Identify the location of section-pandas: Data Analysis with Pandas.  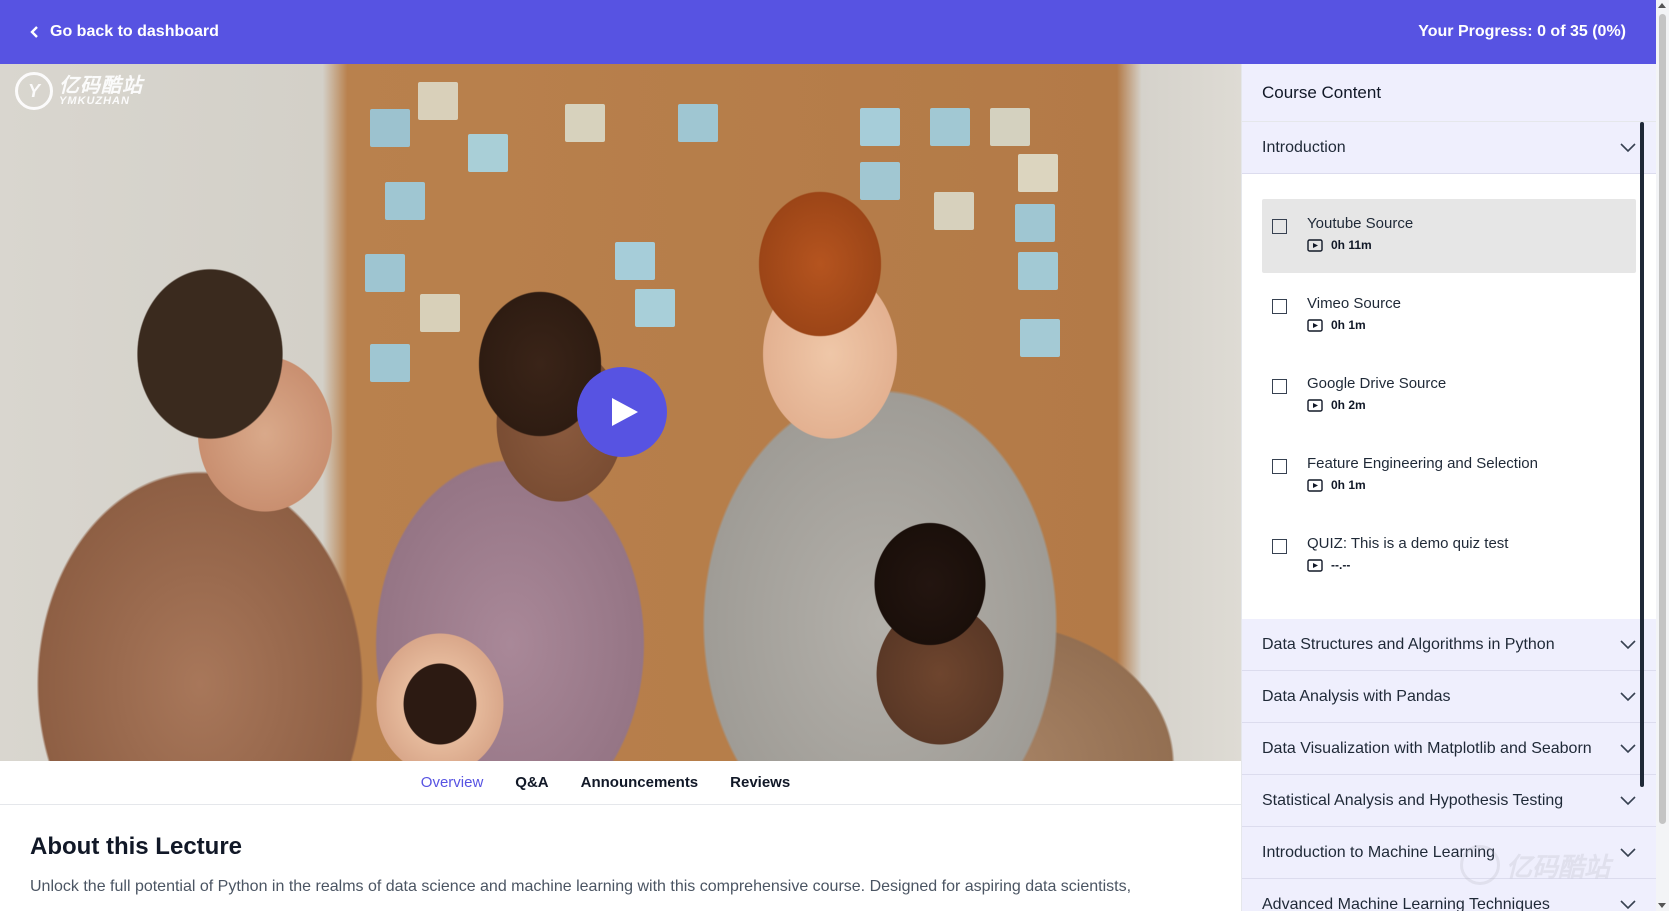
(1449, 697).